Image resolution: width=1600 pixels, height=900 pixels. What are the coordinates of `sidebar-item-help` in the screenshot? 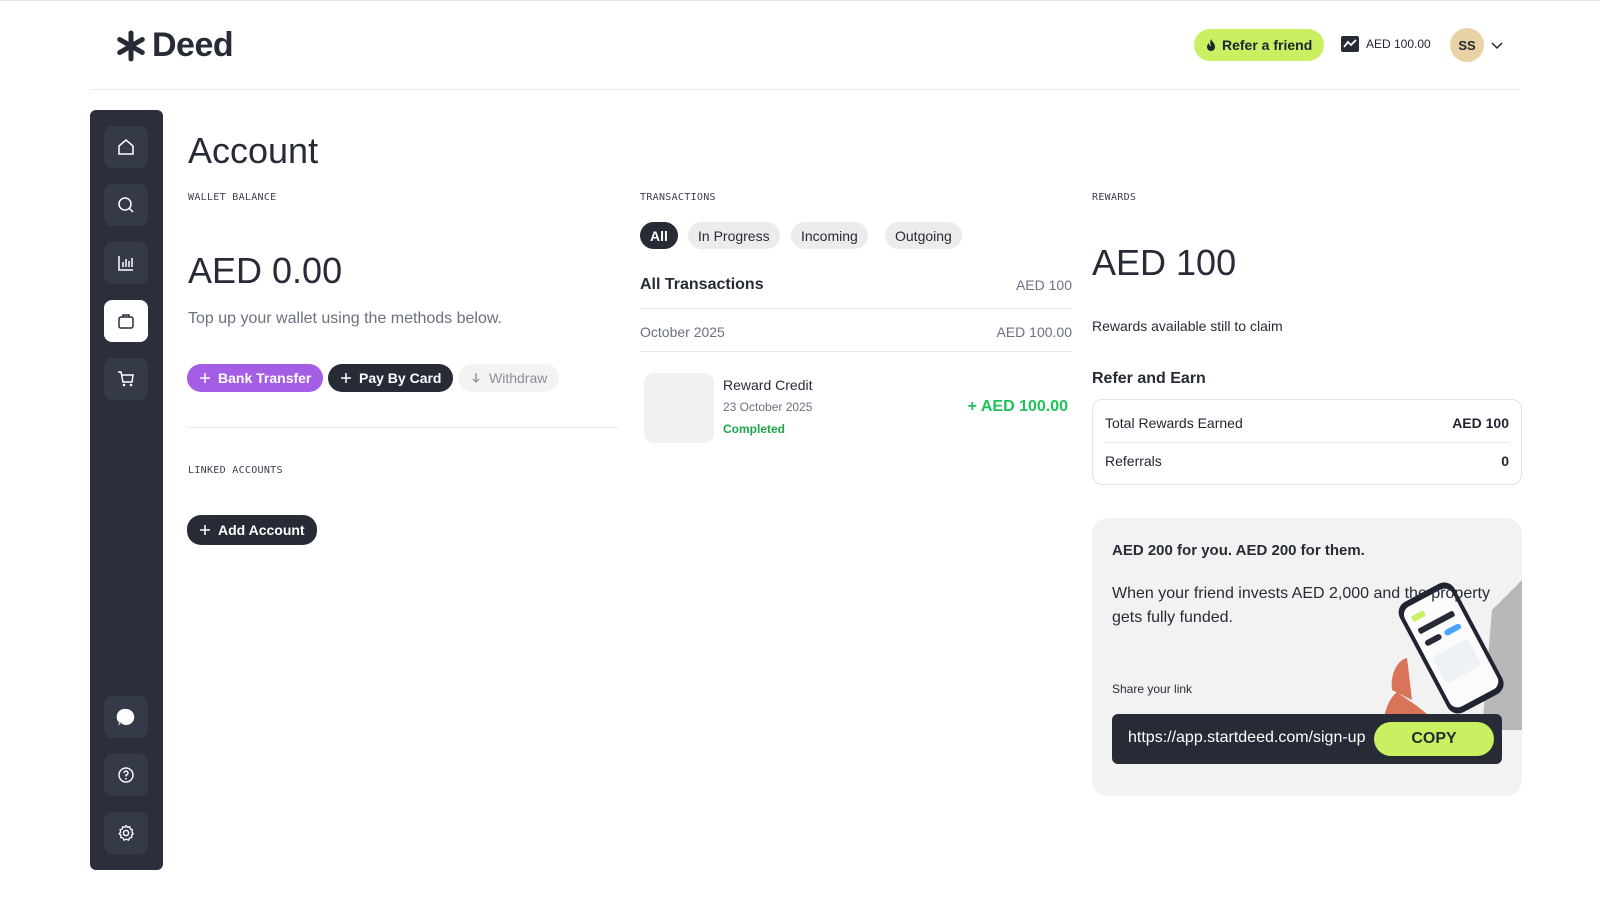 It's located at (126, 775).